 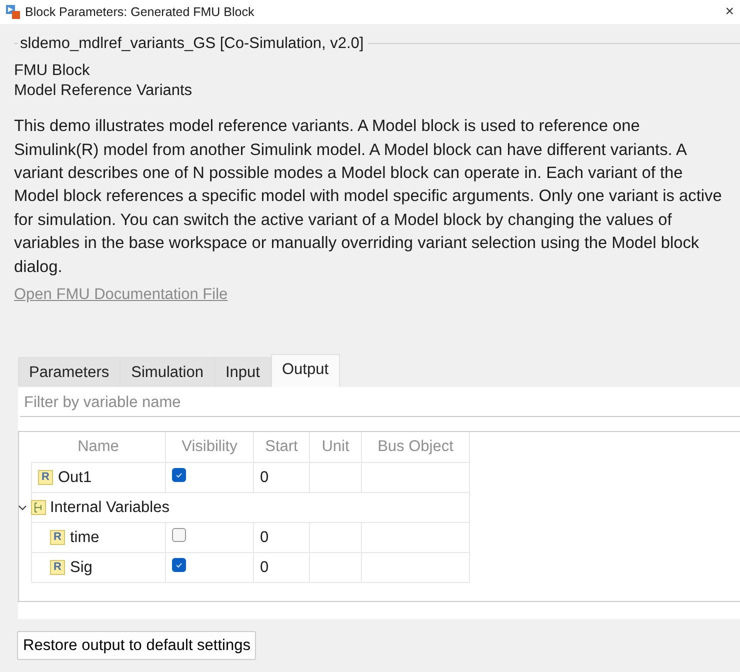 I want to click on block-type: FMU Block, so click(x=52, y=71).